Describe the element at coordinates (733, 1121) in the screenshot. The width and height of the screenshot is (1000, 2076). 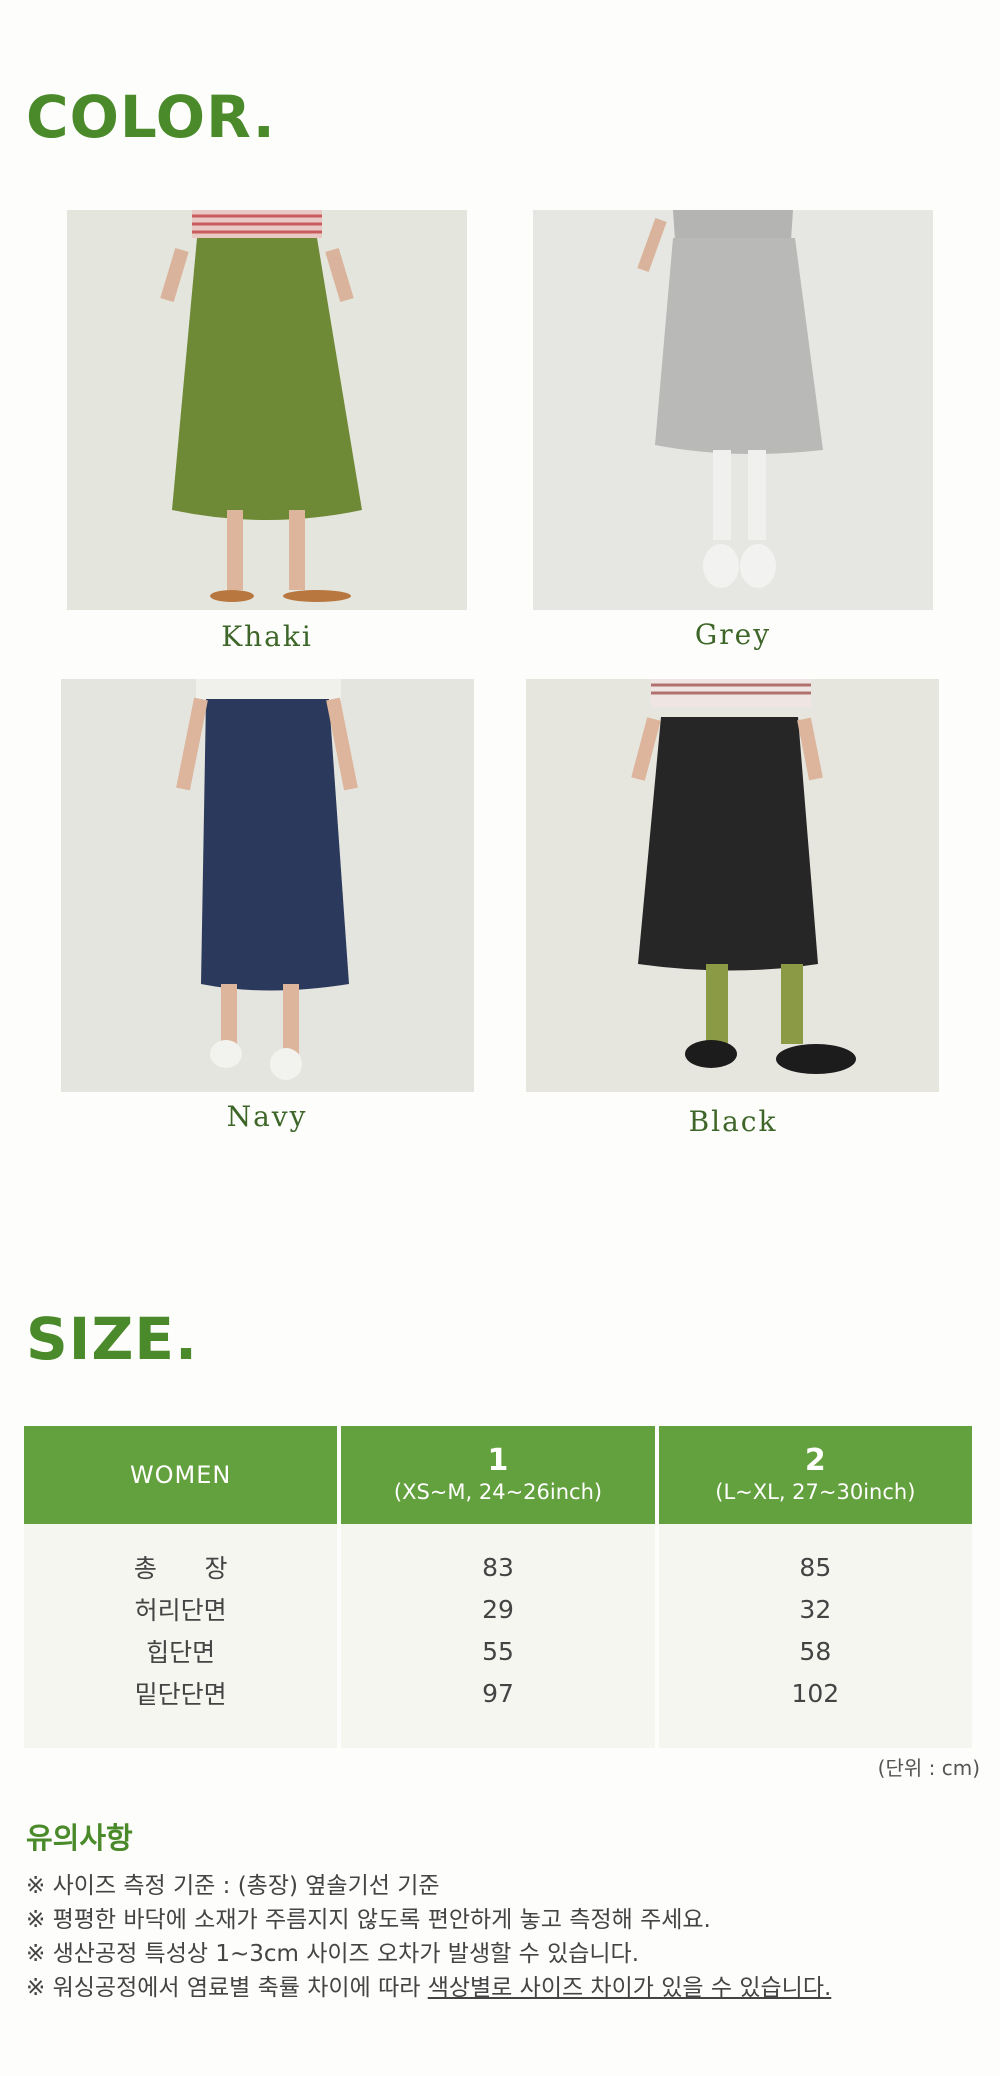
I see `color-caption-black: Black` at that location.